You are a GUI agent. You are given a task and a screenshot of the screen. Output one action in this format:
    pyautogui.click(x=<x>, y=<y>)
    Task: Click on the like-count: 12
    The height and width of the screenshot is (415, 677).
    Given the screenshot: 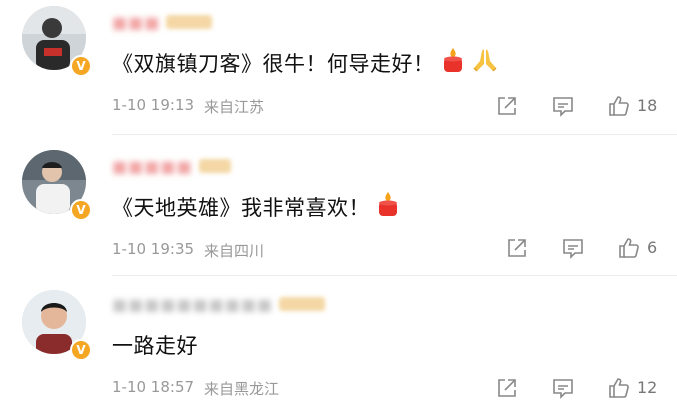 What is the action you would take?
    pyautogui.click(x=647, y=387)
    